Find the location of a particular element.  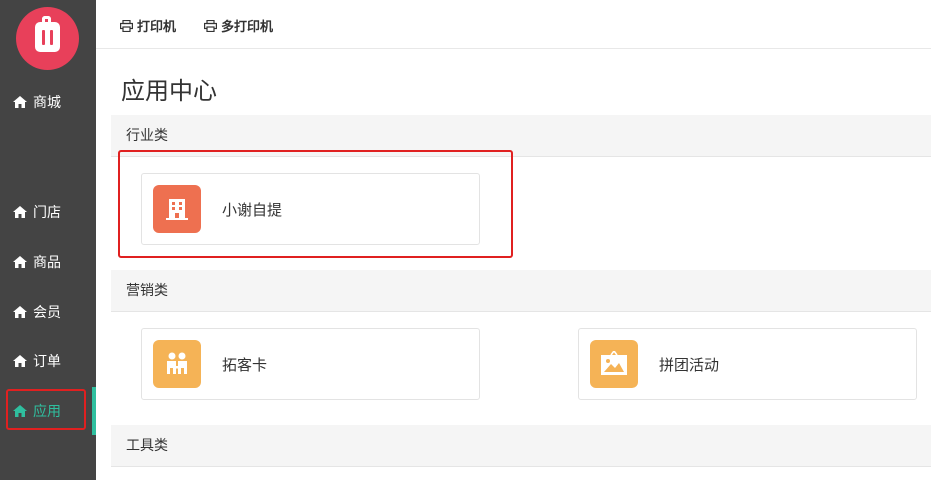

sidebar-item-label: 订单 is located at coordinates (47, 362).